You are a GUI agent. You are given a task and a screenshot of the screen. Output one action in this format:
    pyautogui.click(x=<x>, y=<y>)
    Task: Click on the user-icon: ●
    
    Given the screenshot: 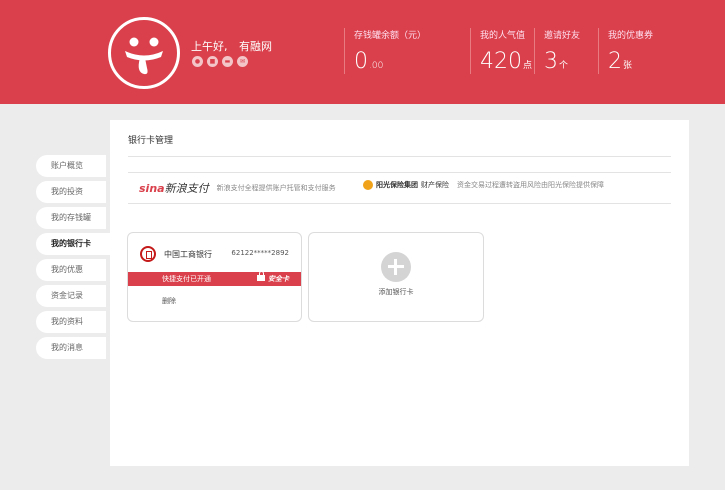 What is the action you would take?
    pyautogui.click(x=197, y=61)
    